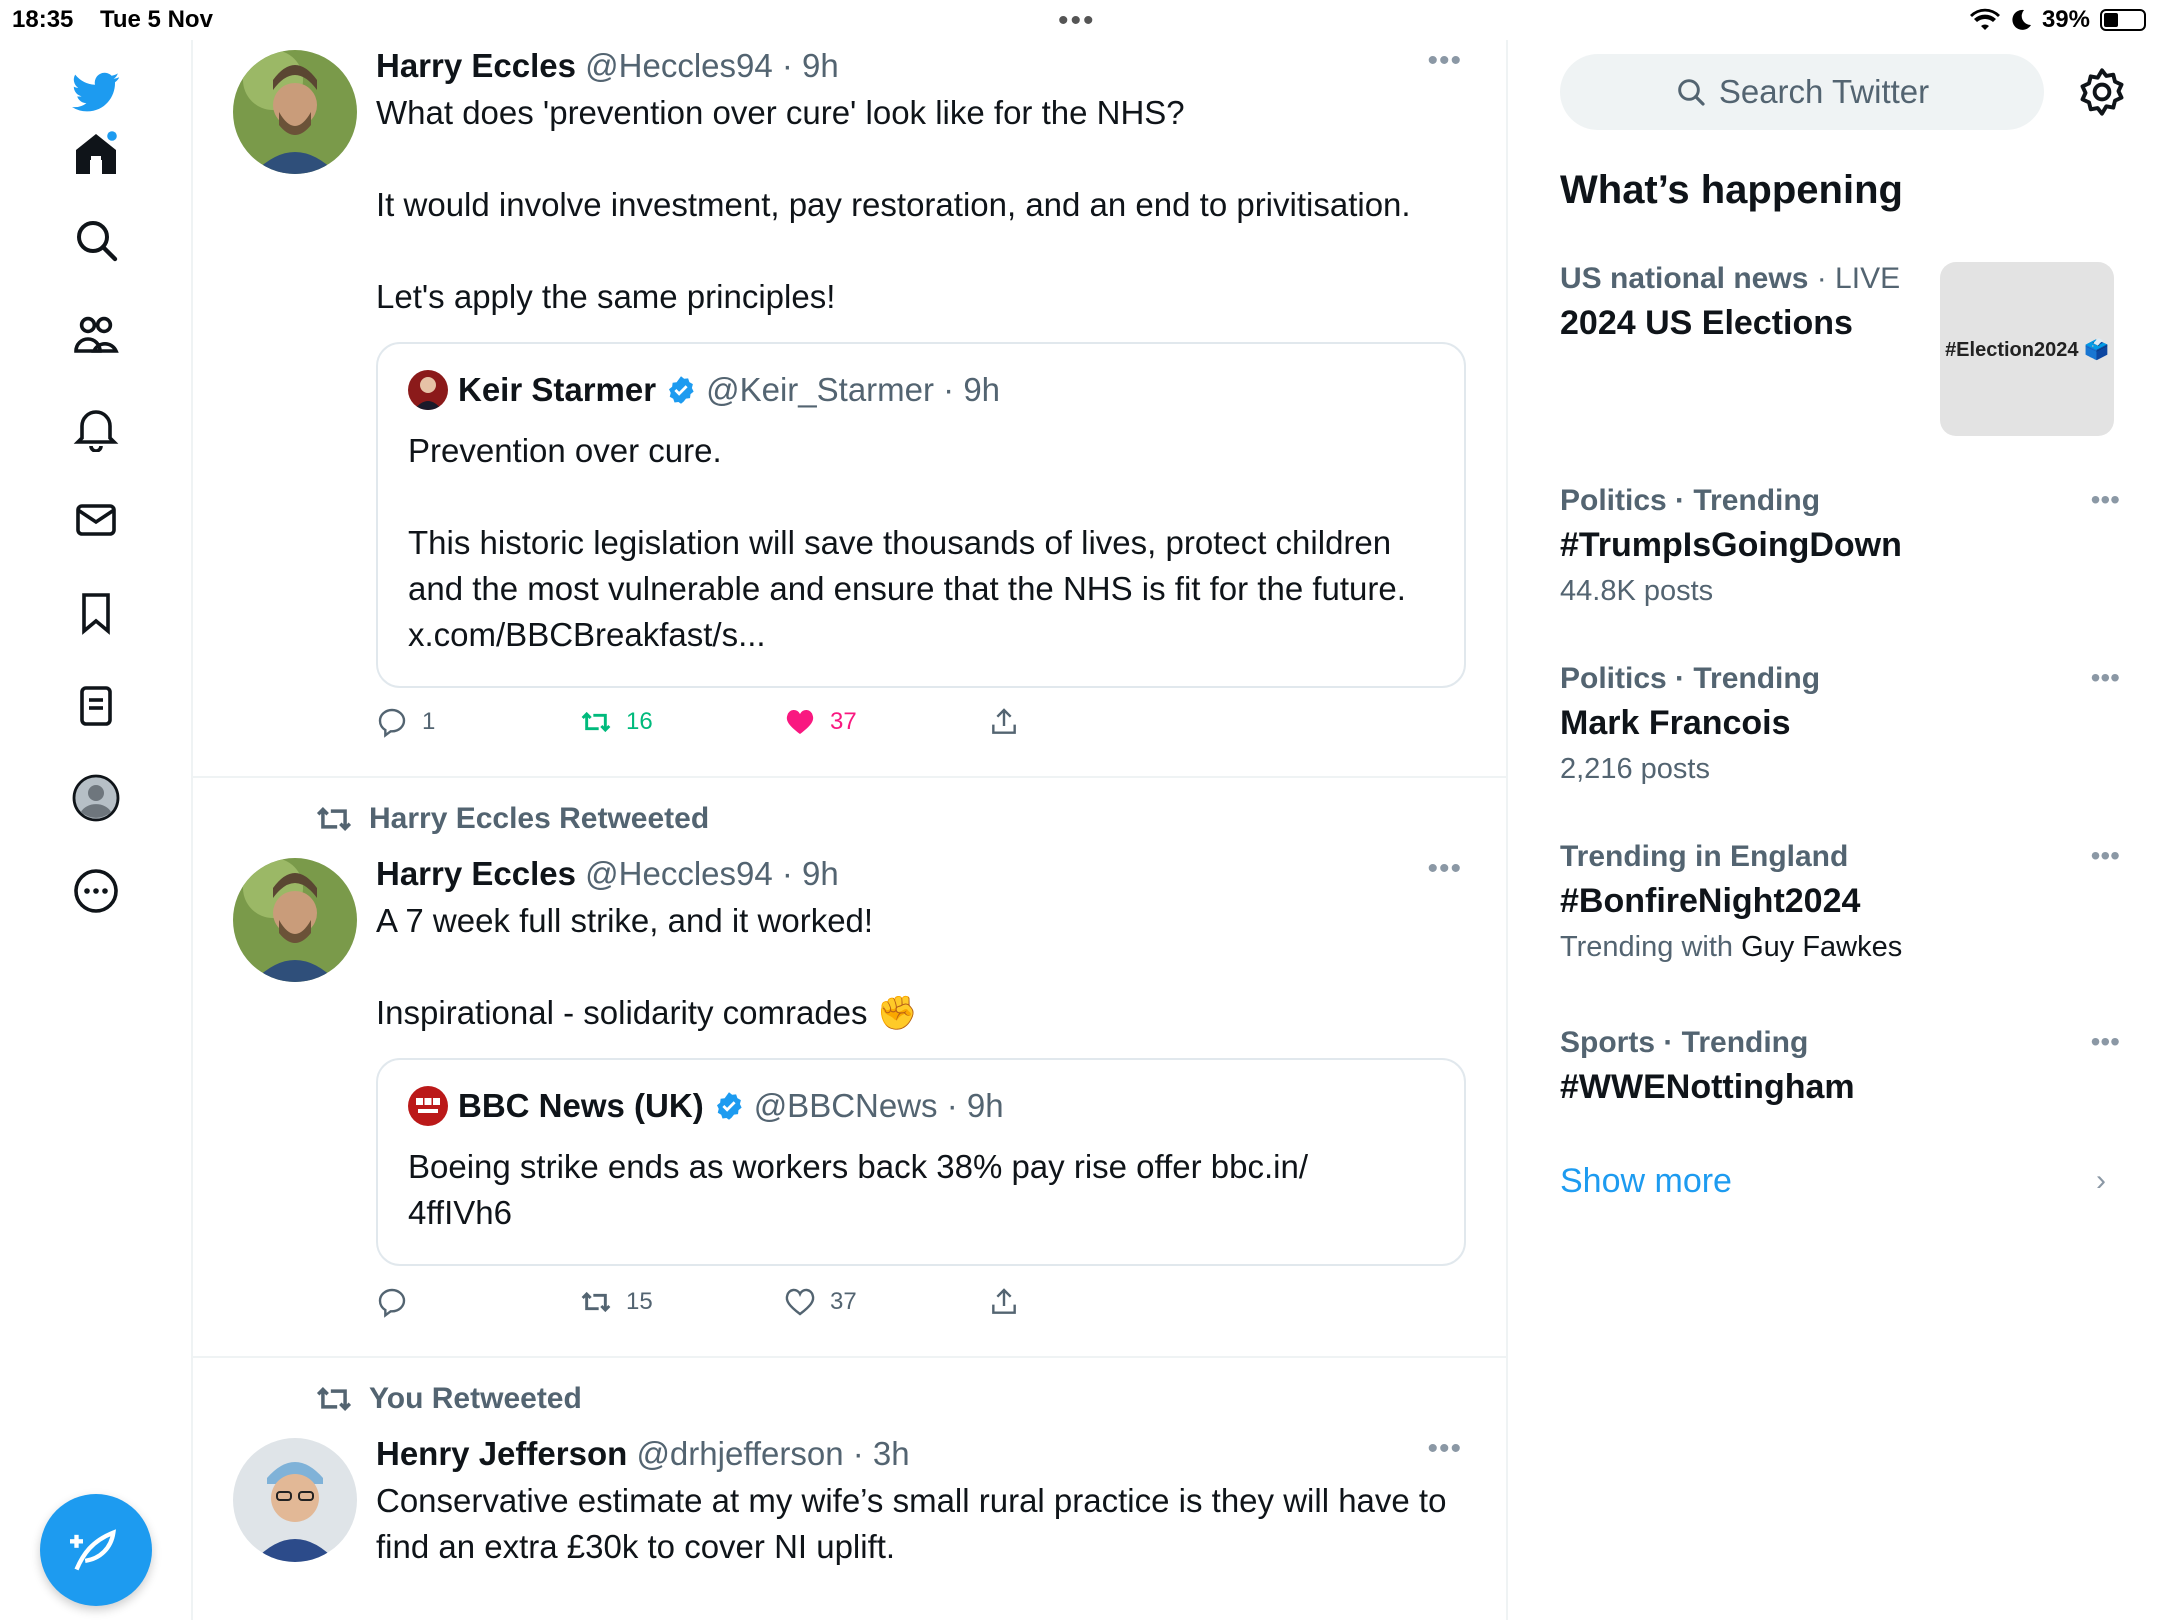 The image size is (2160, 1620). What do you see at coordinates (1984, 19) in the screenshot?
I see `wifi-icon` at bounding box center [1984, 19].